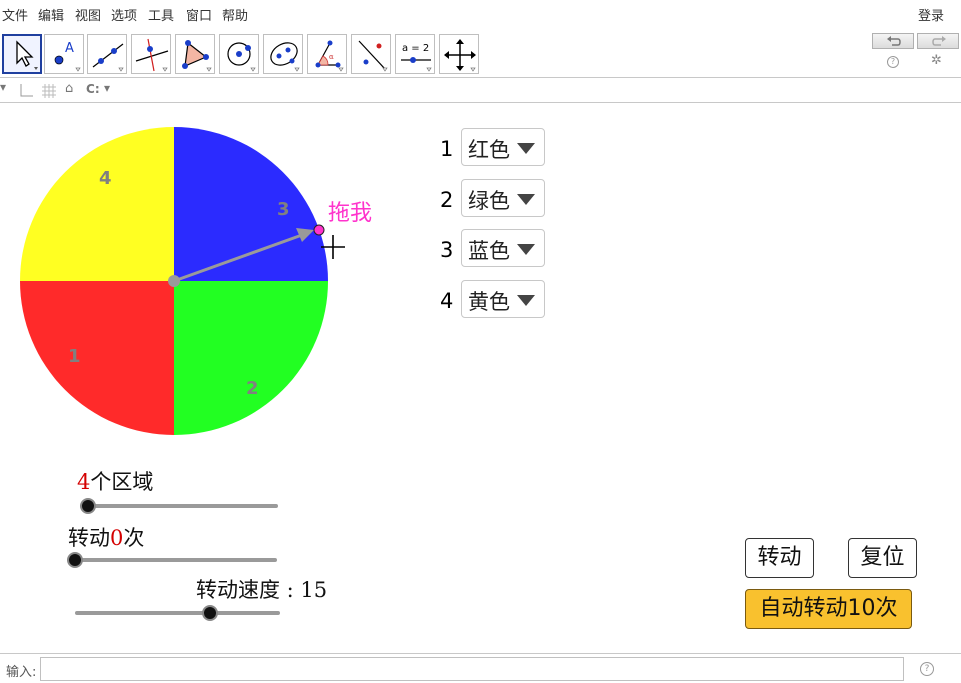 The width and height of the screenshot is (961, 683). What do you see at coordinates (49, 90) in the screenshot?
I see `grid-toggle-icon` at bounding box center [49, 90].